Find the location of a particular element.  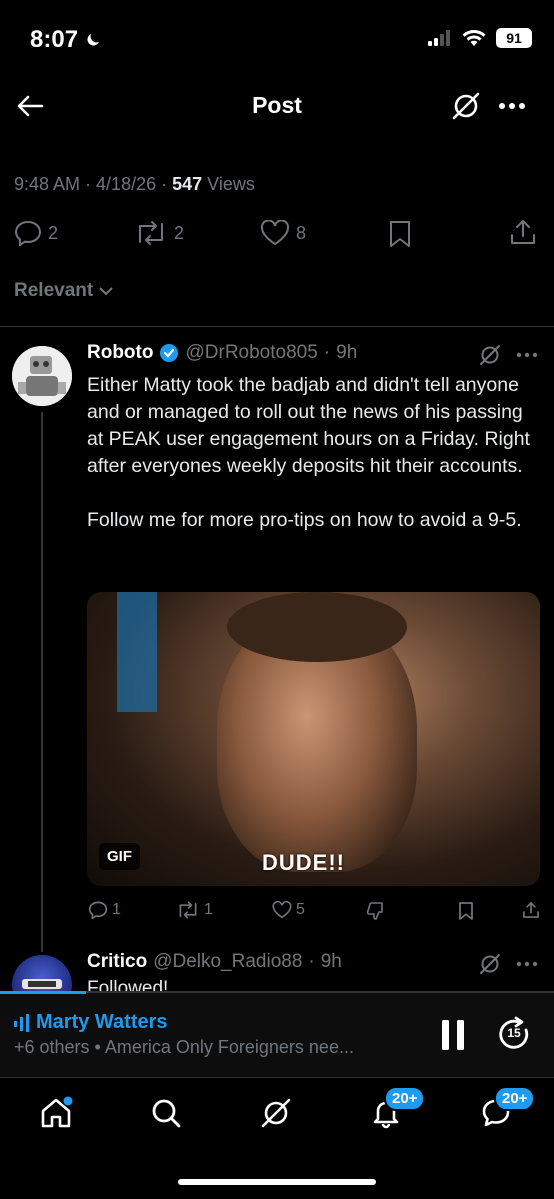

author-handle: @Delko_Radio88 is located at coordinates (227, 962).